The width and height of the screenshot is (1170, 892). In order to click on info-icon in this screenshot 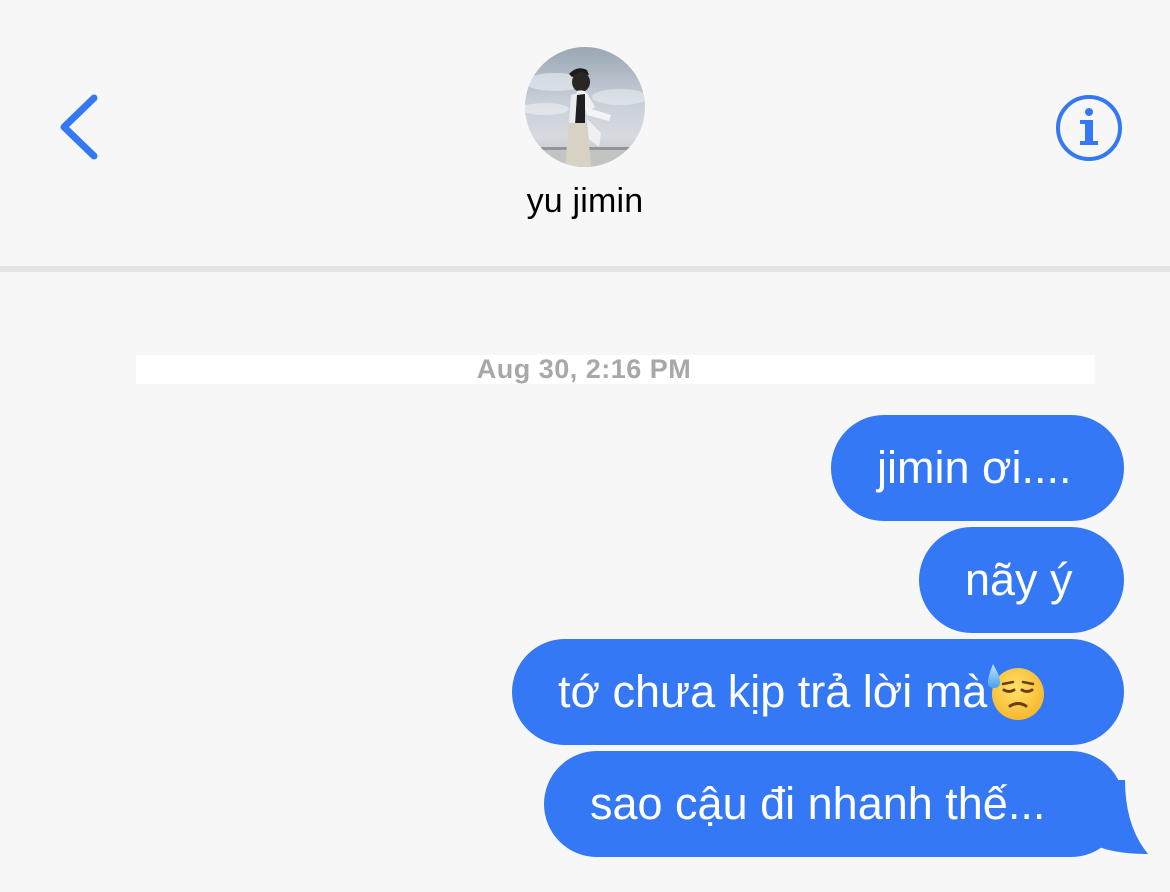, I will do `click(1089, 128)`.